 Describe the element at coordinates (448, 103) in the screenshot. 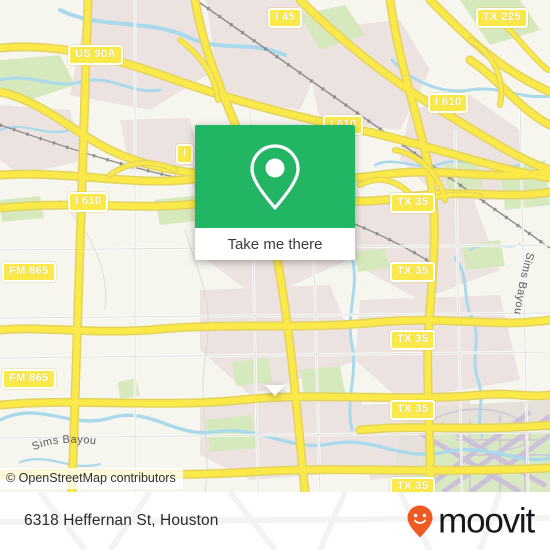

I see `road-shield-i-610-ne: I 610` at that location.